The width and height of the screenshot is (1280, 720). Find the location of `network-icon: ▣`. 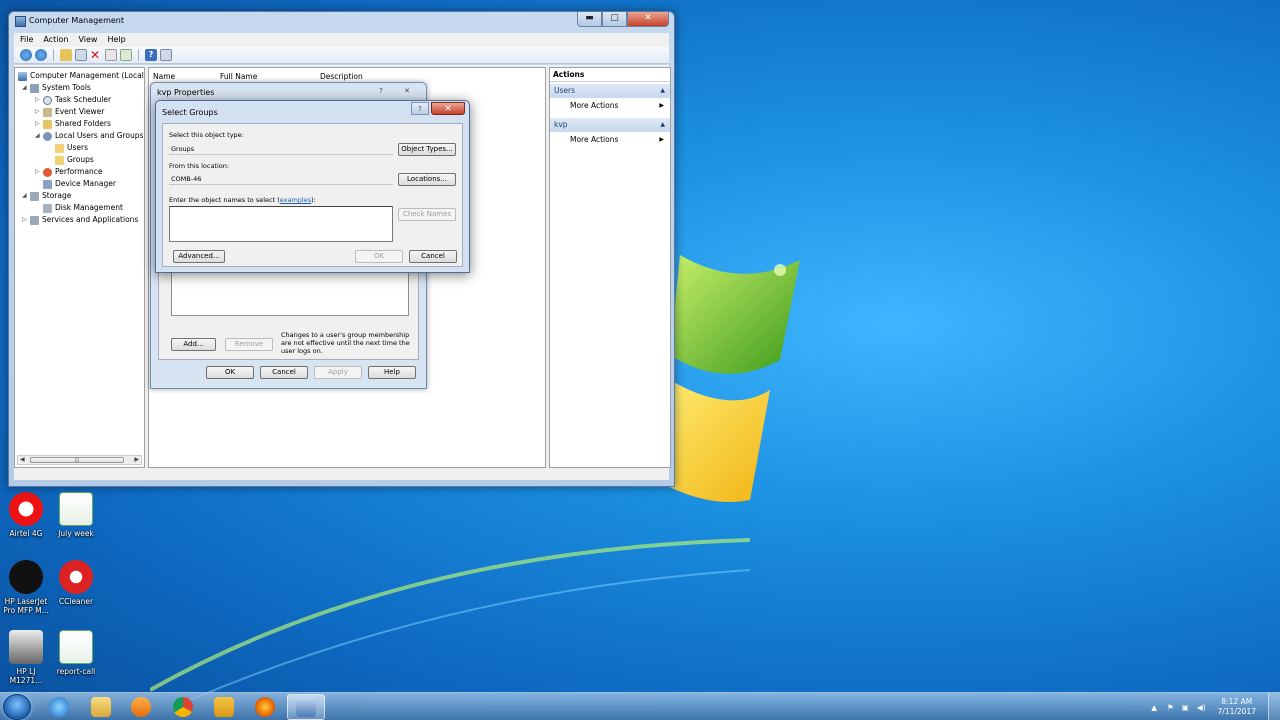

network-icon: ▣ is located at coordinates (1185, 707).